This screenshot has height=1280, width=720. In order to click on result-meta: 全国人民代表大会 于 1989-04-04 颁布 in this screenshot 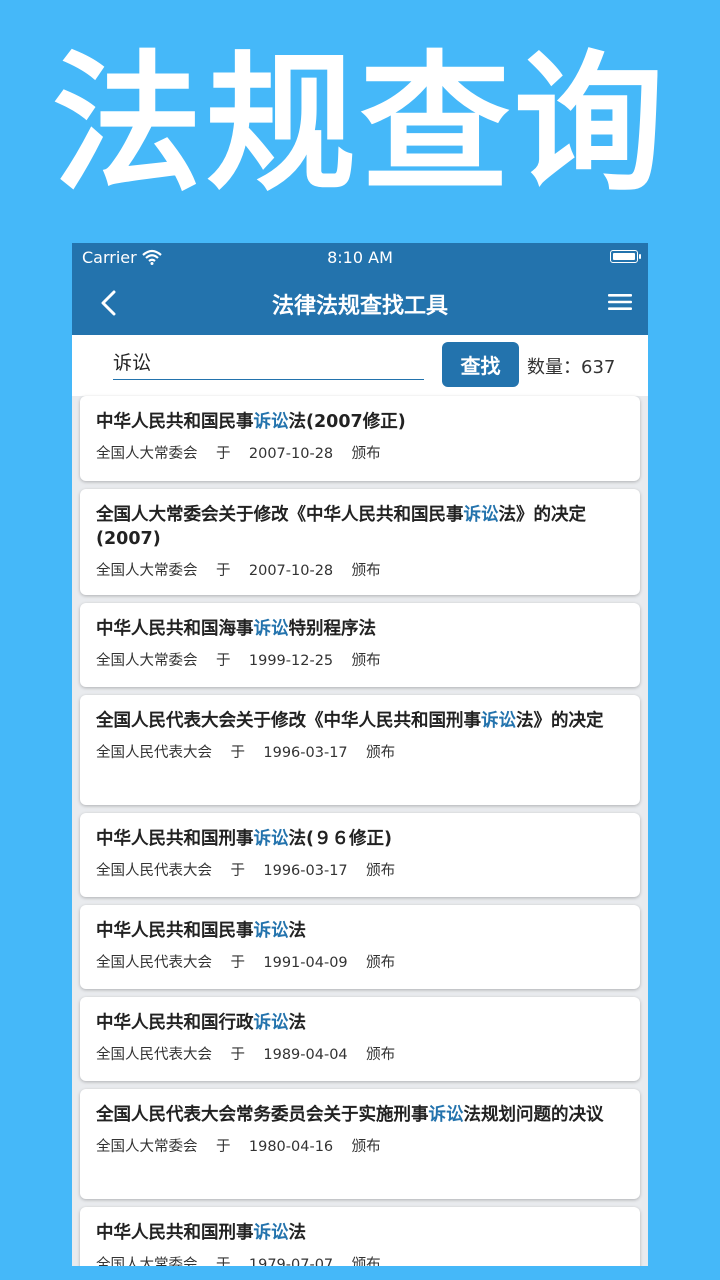, I will do `click(360, 1053)`.